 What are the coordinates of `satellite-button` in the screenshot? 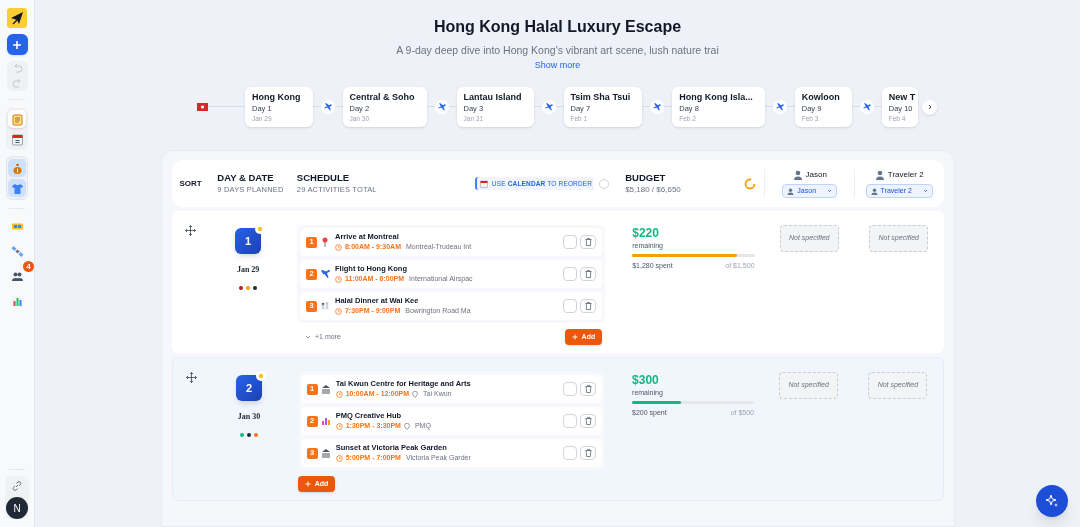 It's located at (17, 251).